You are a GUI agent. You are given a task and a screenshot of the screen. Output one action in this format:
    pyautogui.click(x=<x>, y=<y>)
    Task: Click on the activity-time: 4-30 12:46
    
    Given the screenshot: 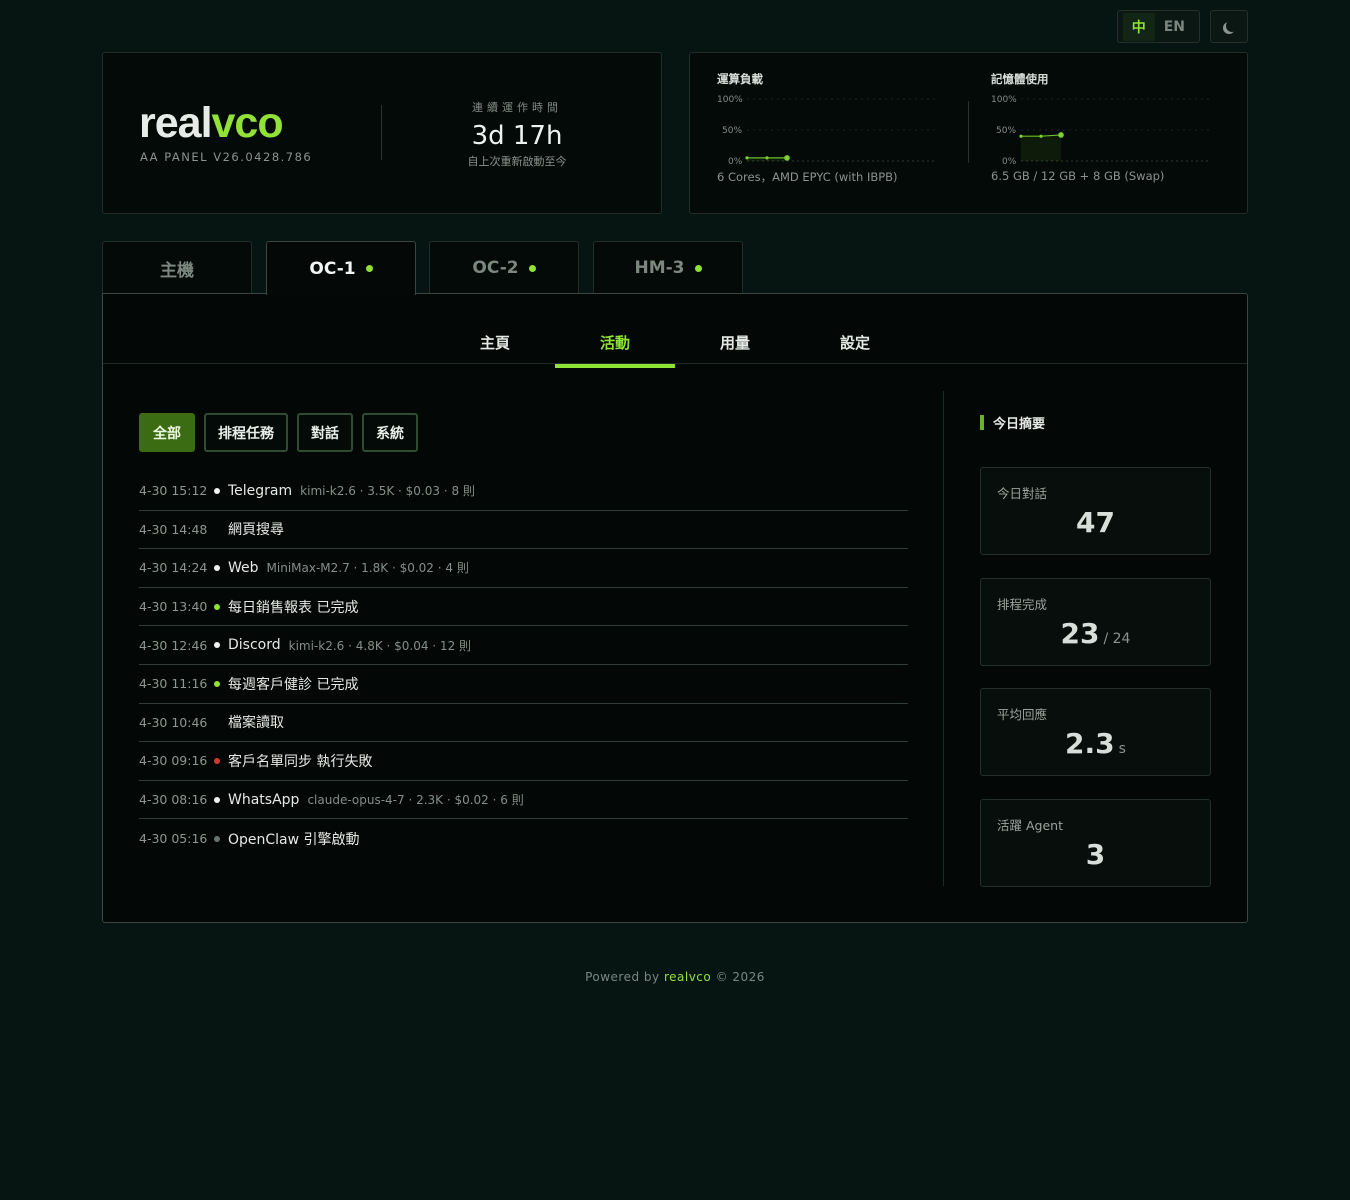 What is the action you would take?
    pyautogui.click(x=173, y=645)
    